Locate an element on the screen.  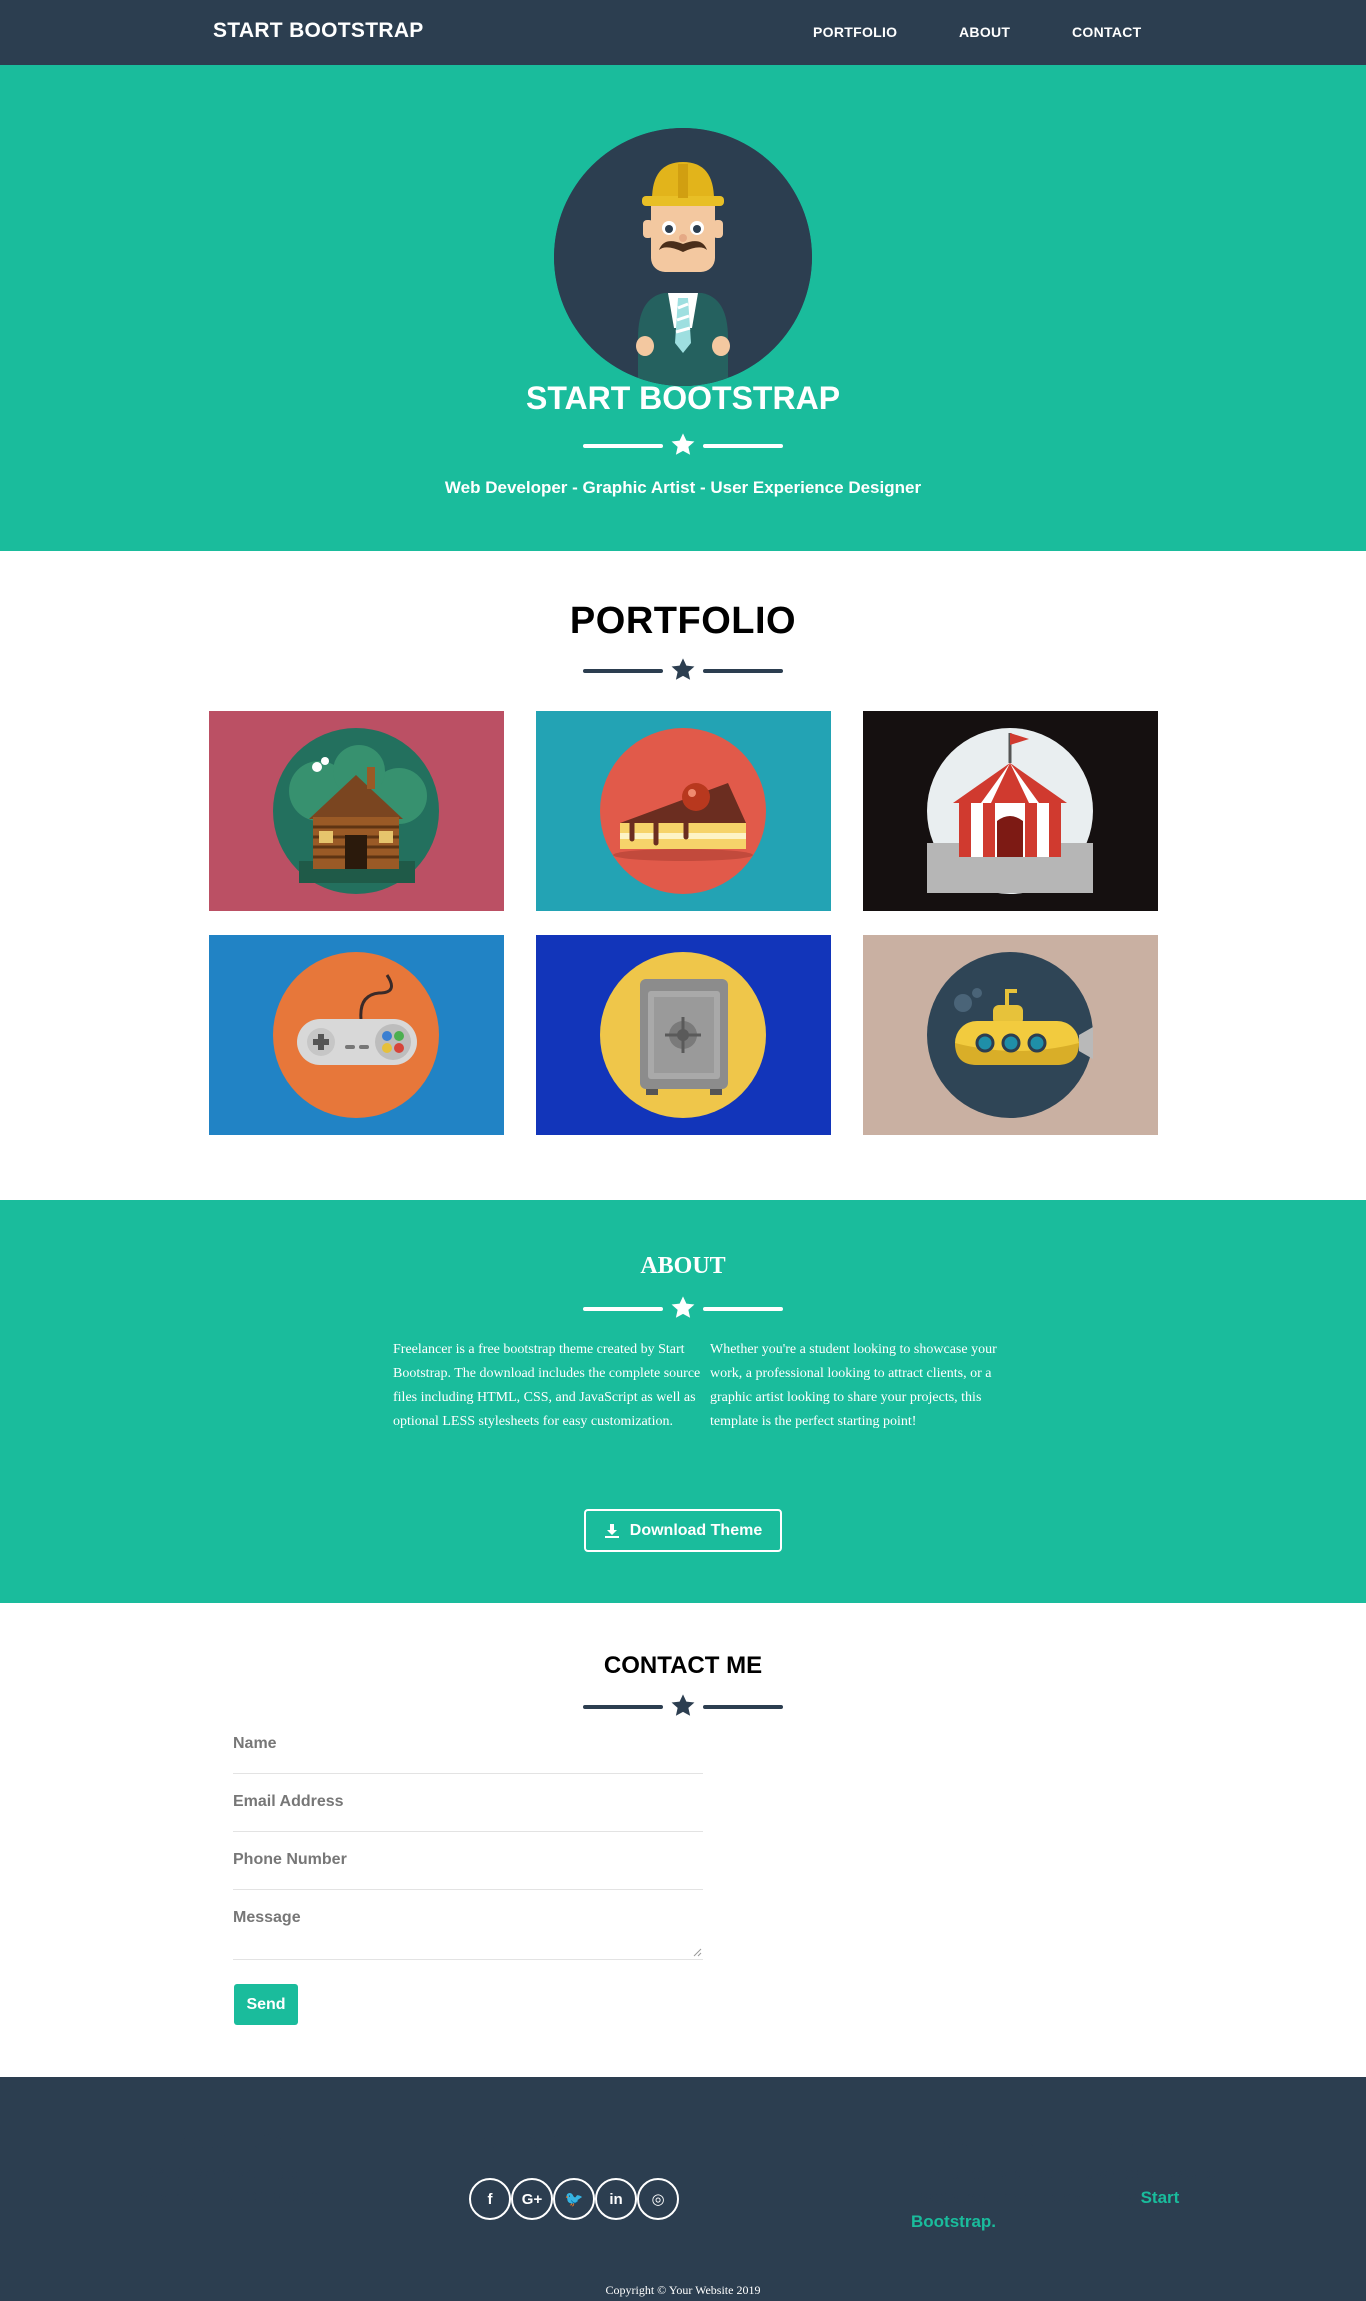
name-field: Name is located at coordinates (468, 1754).